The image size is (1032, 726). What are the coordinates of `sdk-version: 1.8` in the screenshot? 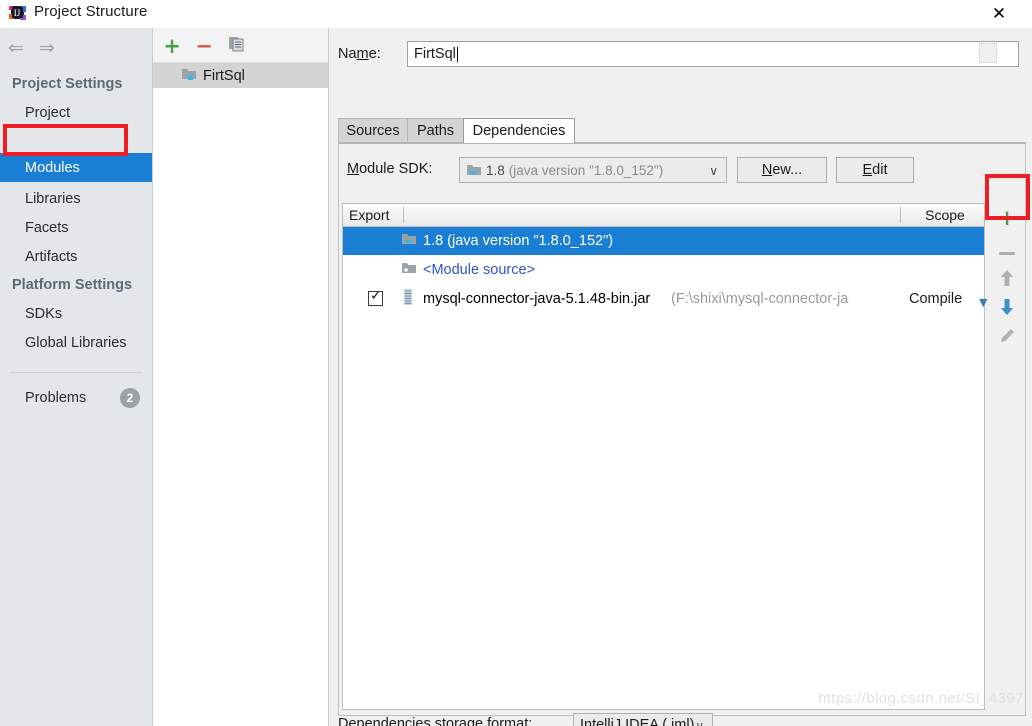 It's located at (495, 170).